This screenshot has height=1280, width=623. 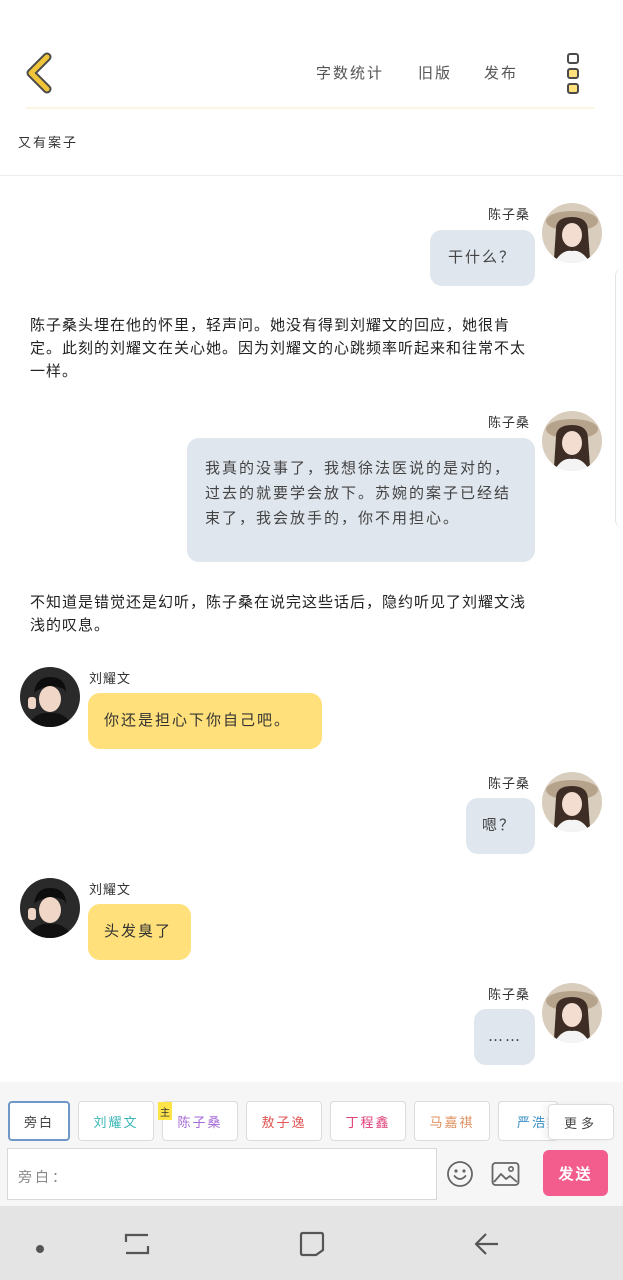 What do you see at coordinates (205, 721) in the screenshot?
I see `chat-bubble-left: 你还是担心下你自己吧。` at bounding box center [205, 721].